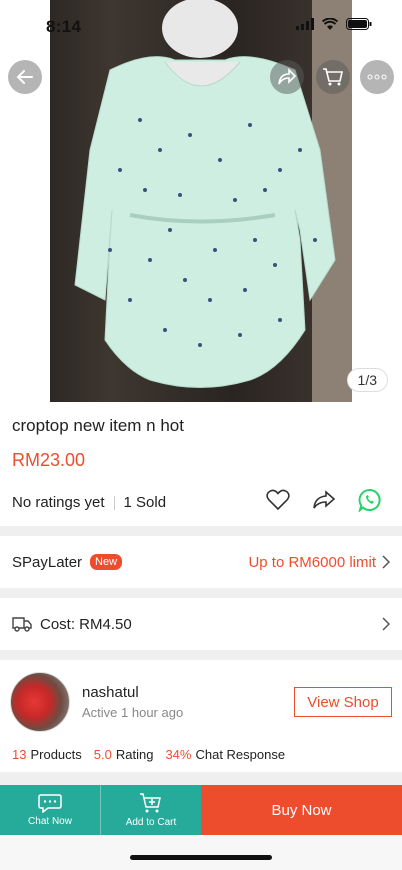  What do you see at coordinates (367, 380) in the screenshot?
I see `image-page-indicator: 1/3` at bounding box center [367, 380].